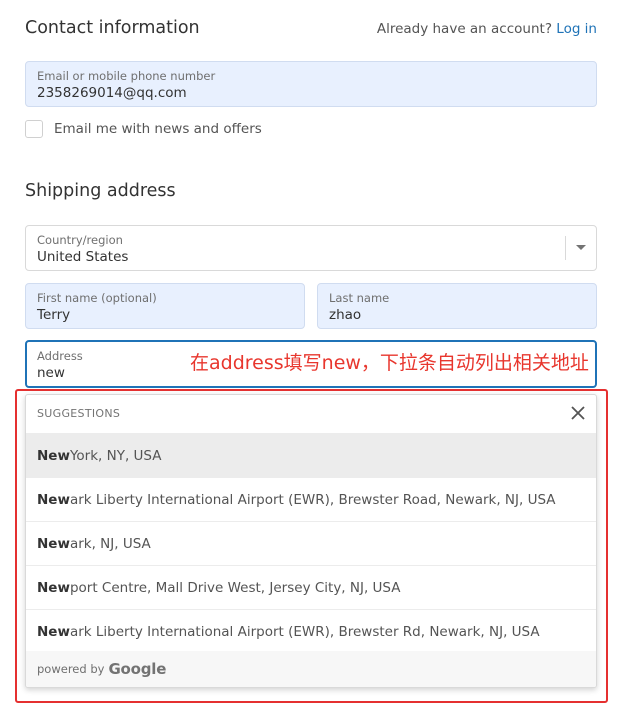  I want to click on suggestion-item: New ark, NJ, USA, so click(311, 543).